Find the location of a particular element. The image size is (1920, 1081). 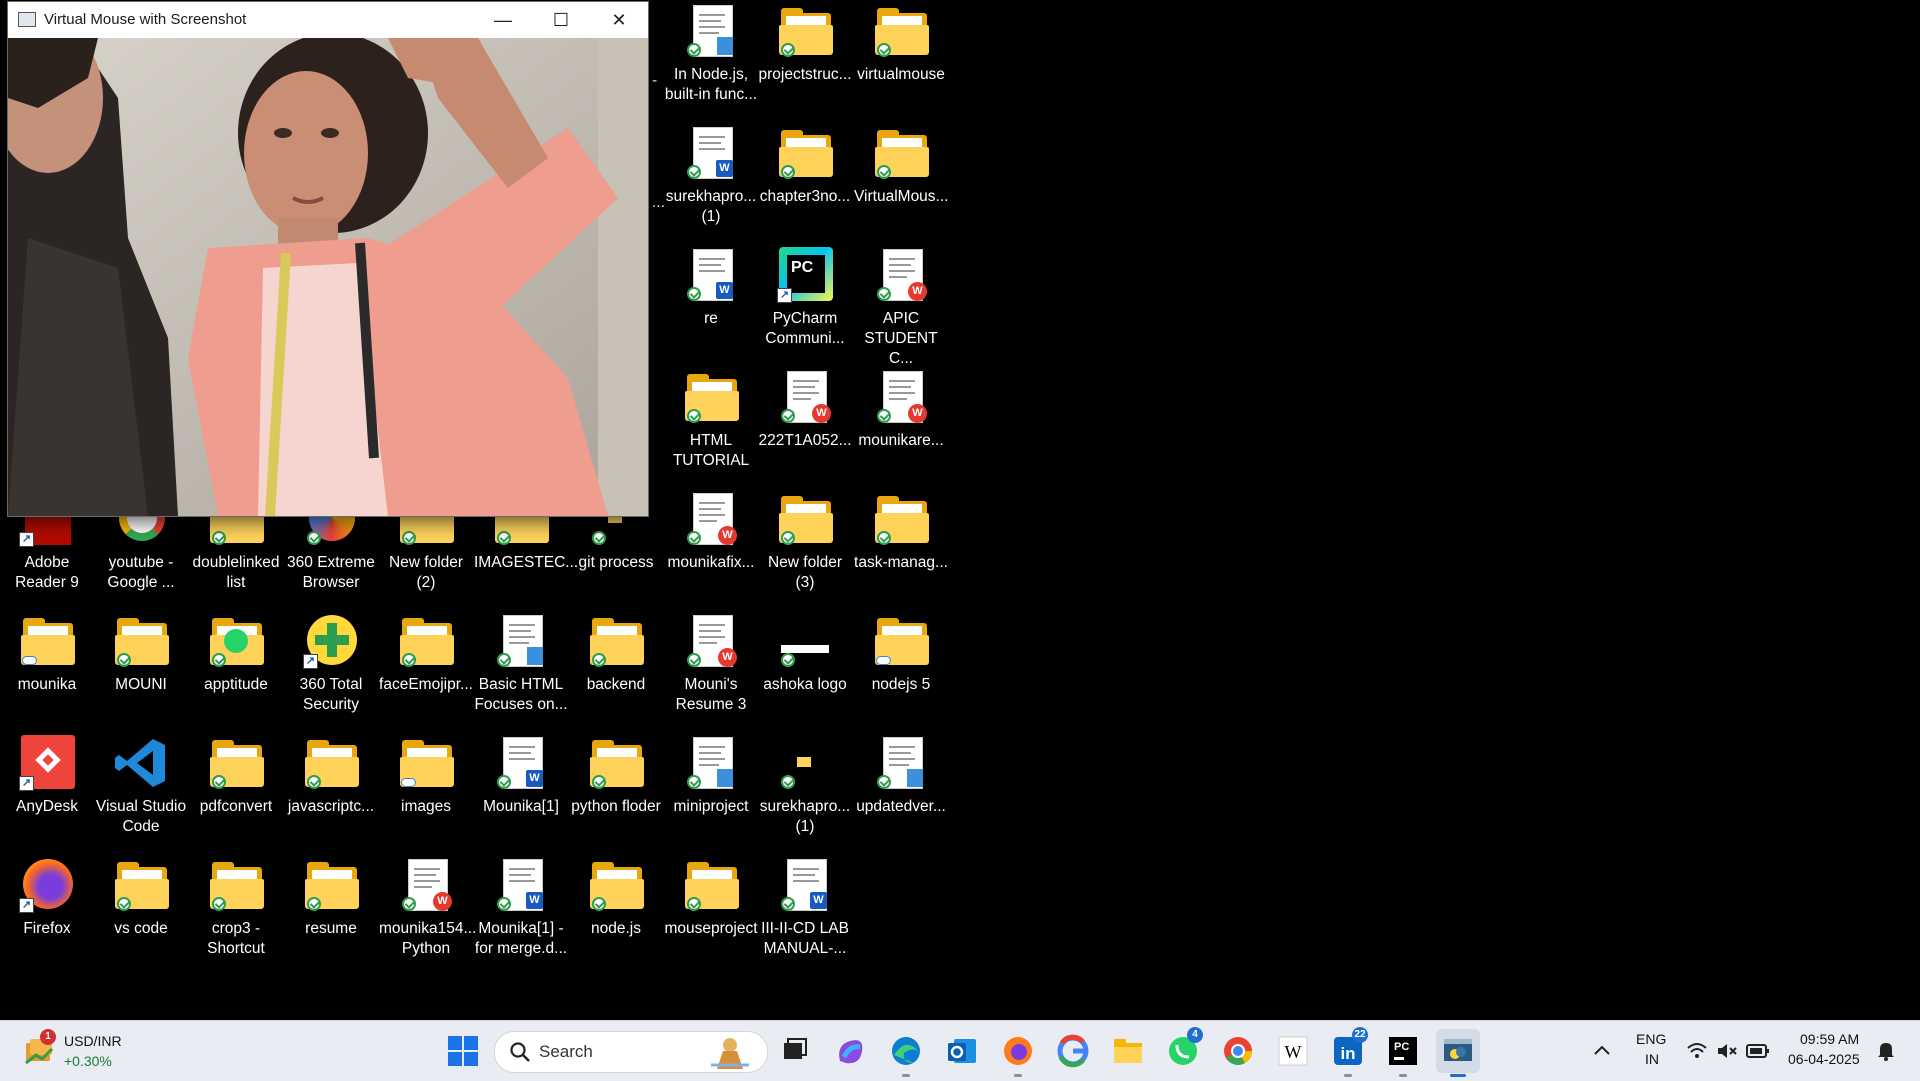

taskbar-app-copilot is located at coordinates (850, 1051).